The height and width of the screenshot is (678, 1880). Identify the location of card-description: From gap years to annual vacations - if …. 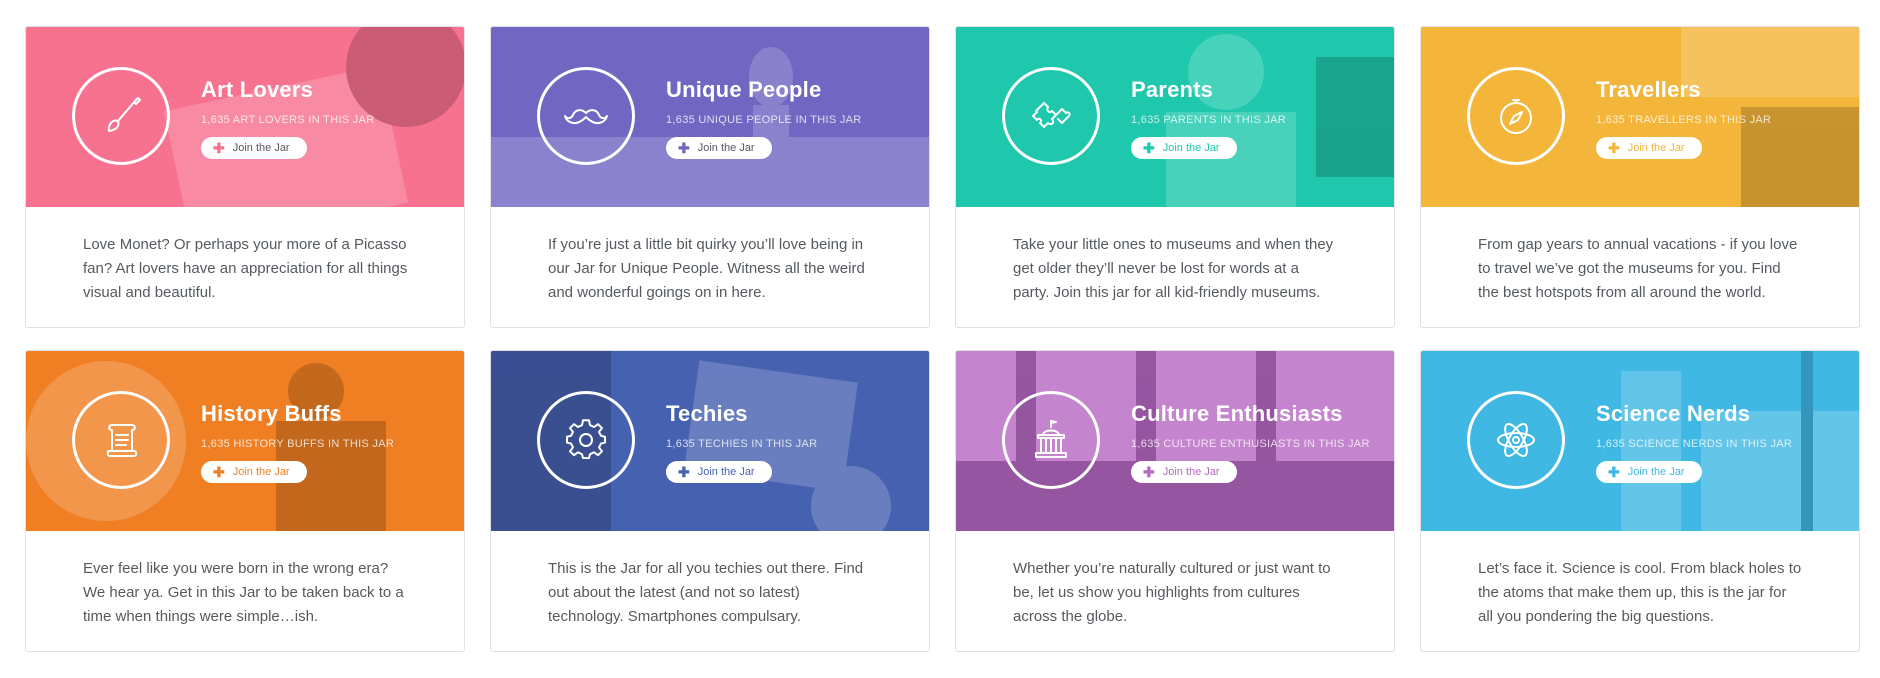
(1638, 268).